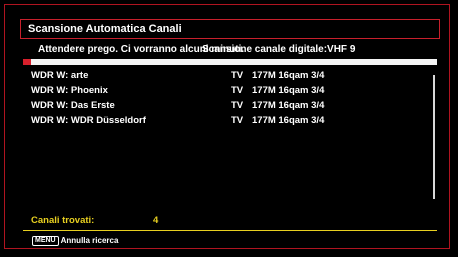 This screenshot has width=458, height=257. Describe the element at coordinates (226, 120) in the screenshot. I see `channel-row: WDR W: WDR Düsseldorf TV 177M 16qam 3/4` at that location.